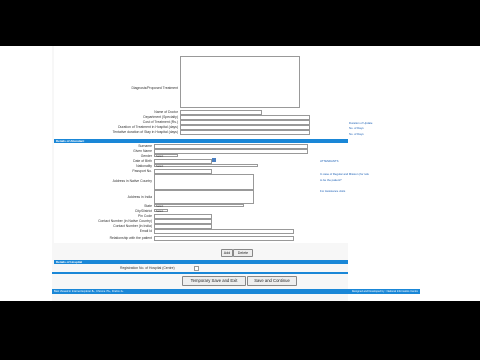 Image resolution: width=480 pixels, height=360 pixels. I want to click on hospital-reg-label: Registration No. of Hospital (Centre), so click(147, 268).